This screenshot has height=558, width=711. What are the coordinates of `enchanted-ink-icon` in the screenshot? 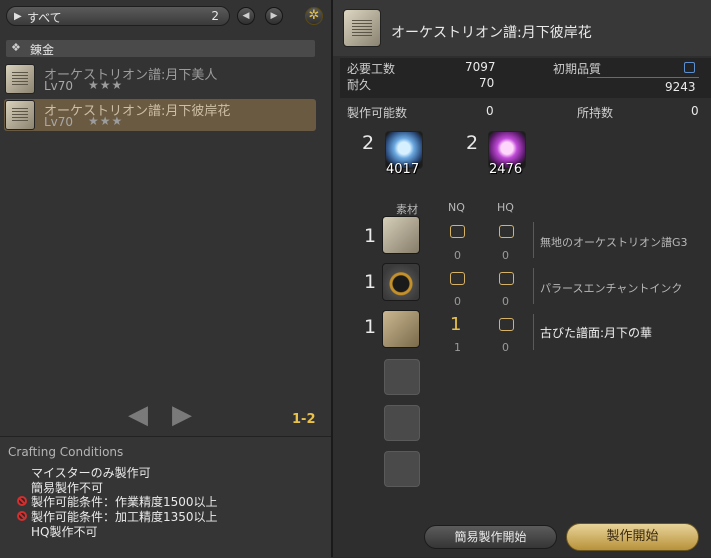 It's located at (401, 282).